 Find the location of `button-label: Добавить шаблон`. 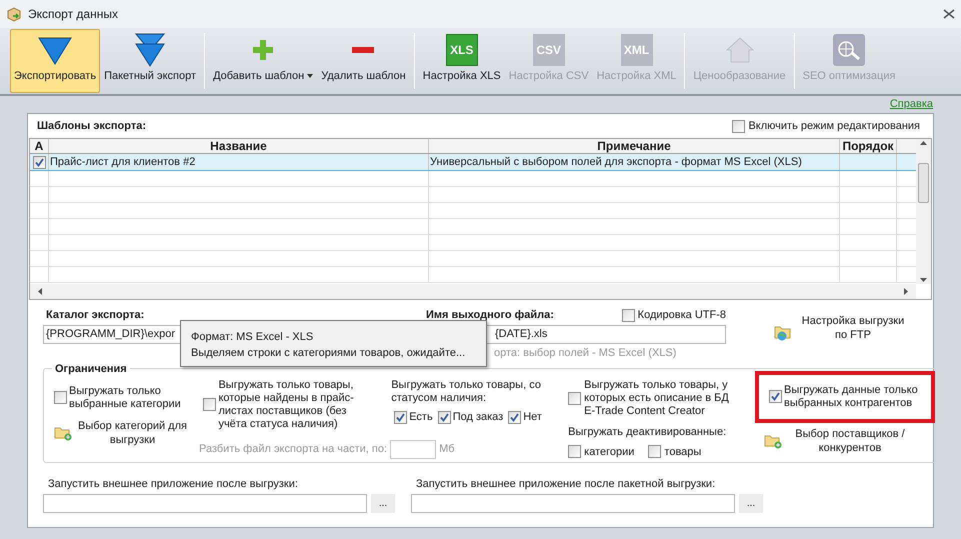

button-label: Добавить шаблон is located at coordinates (263, 76).